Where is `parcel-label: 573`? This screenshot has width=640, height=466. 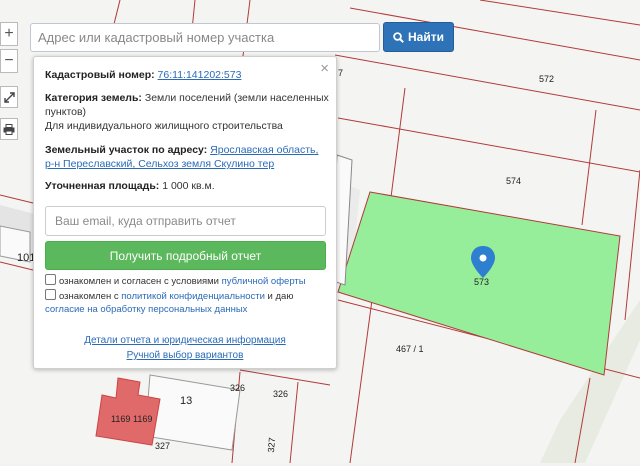 parcel-label: 573 is located at coordinates (482, 282).